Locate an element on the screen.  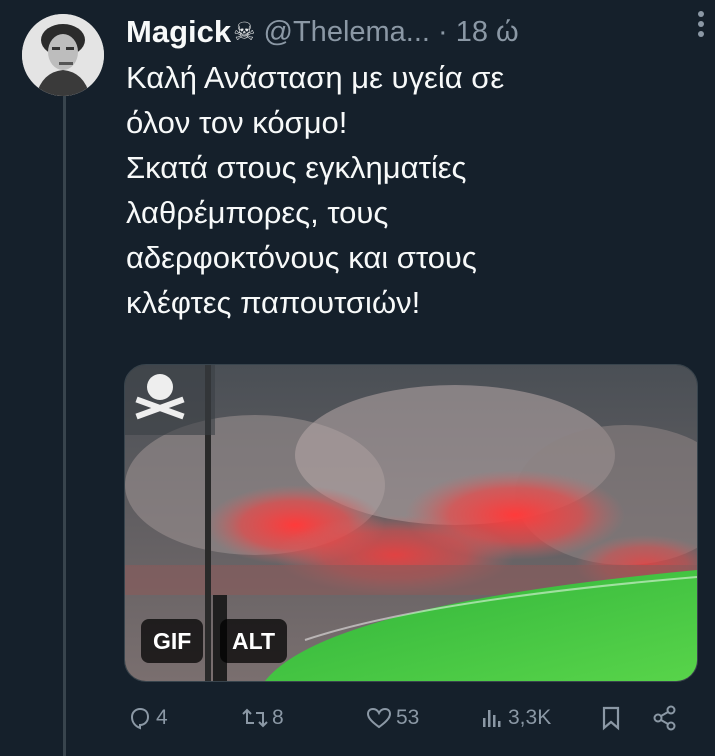
bookmark-icon is located at coordinates (611, 718).